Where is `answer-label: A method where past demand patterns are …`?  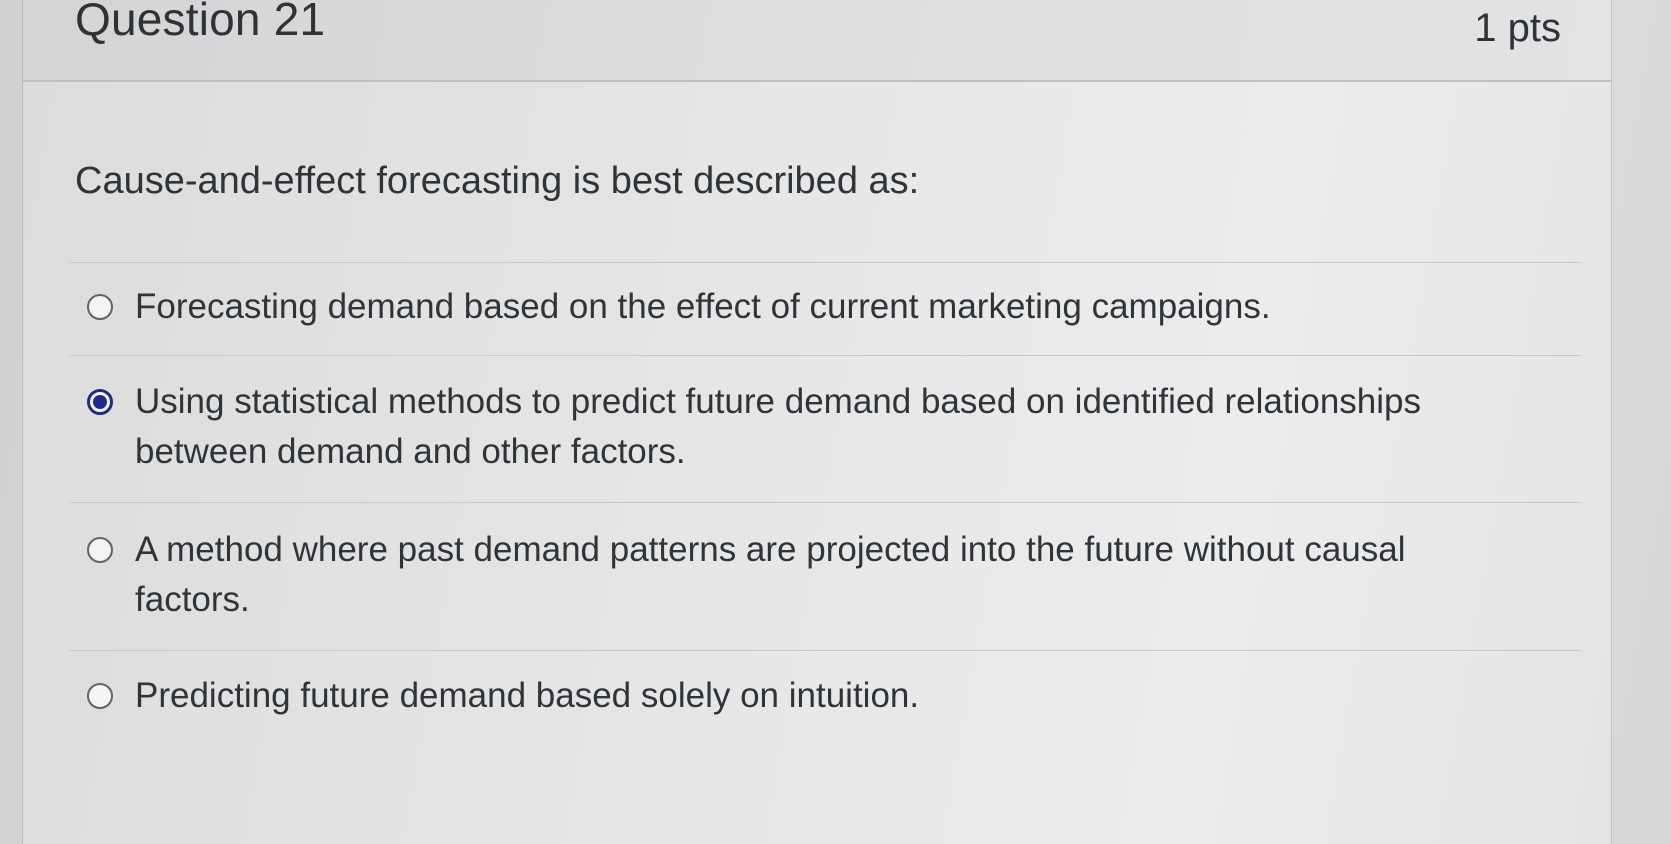
answer-label: A method where past demand patterns are … is located at coordinates (770, 574).